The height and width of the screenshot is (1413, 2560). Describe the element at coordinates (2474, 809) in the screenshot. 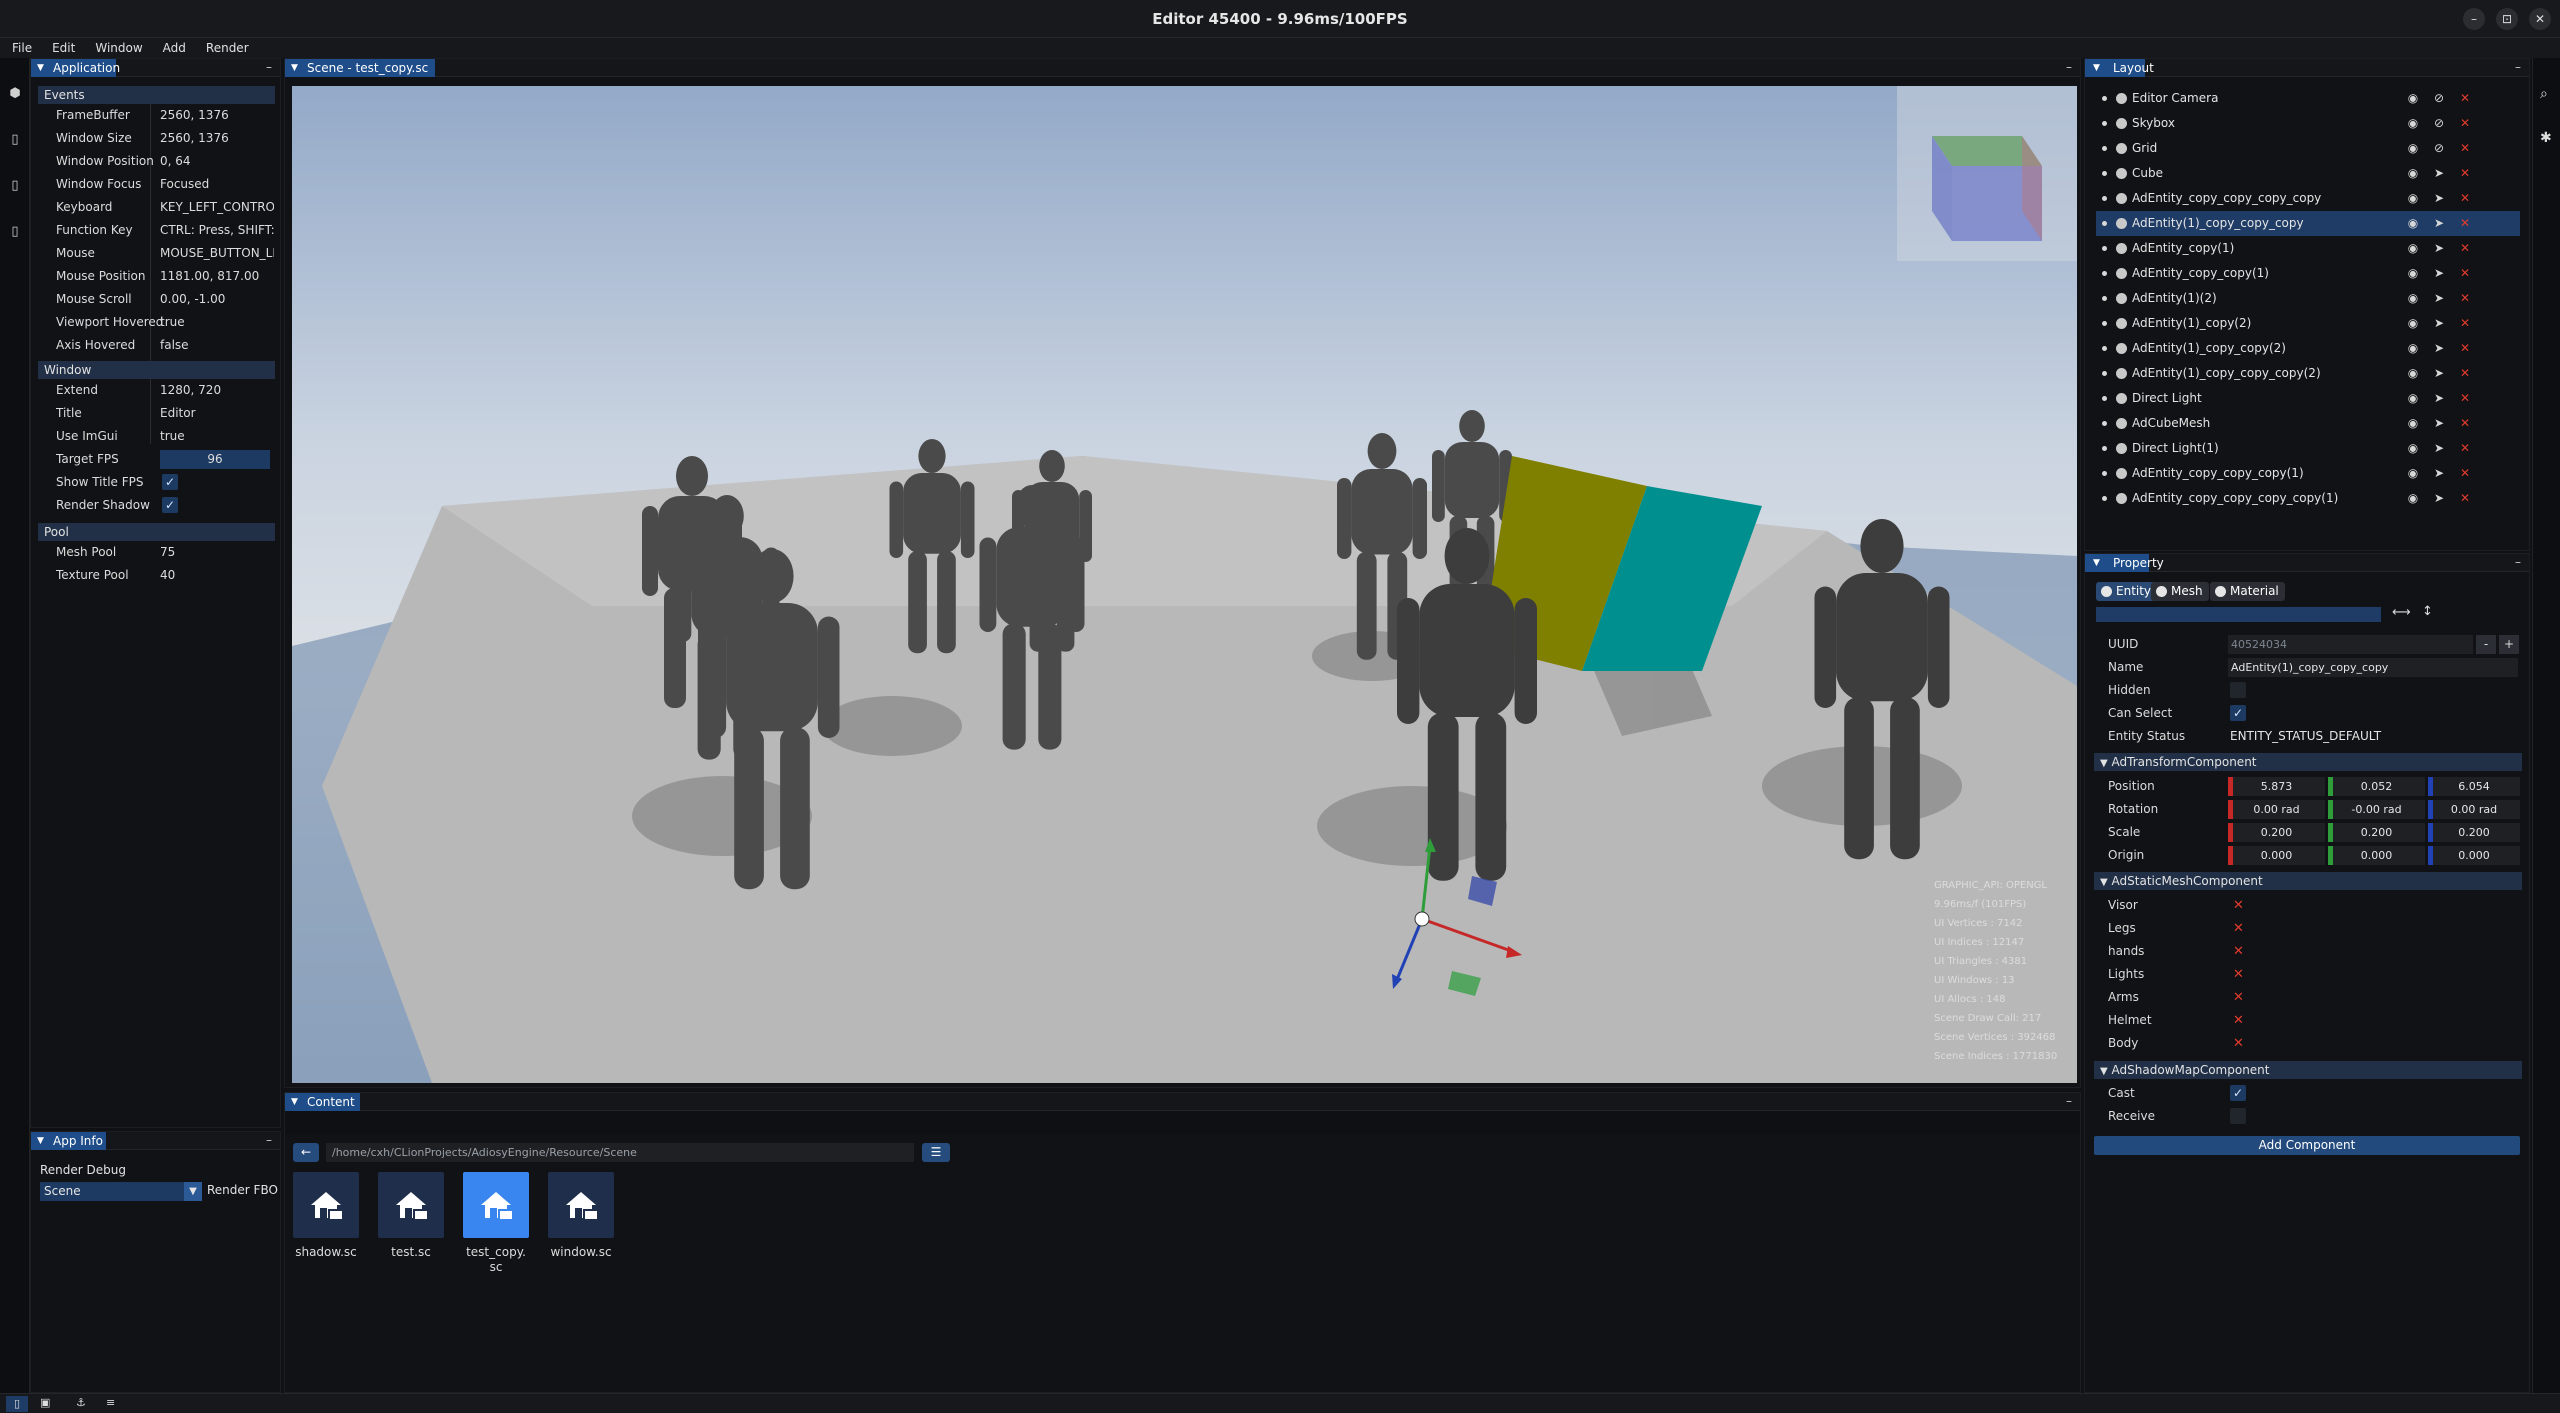

I see `z-field: 0.00 rad` at that location.